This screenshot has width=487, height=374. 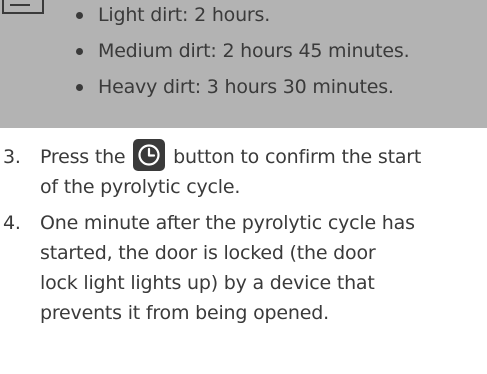 I want to click on step-text-after: button to confirm the start, so click(x=297, y=157).